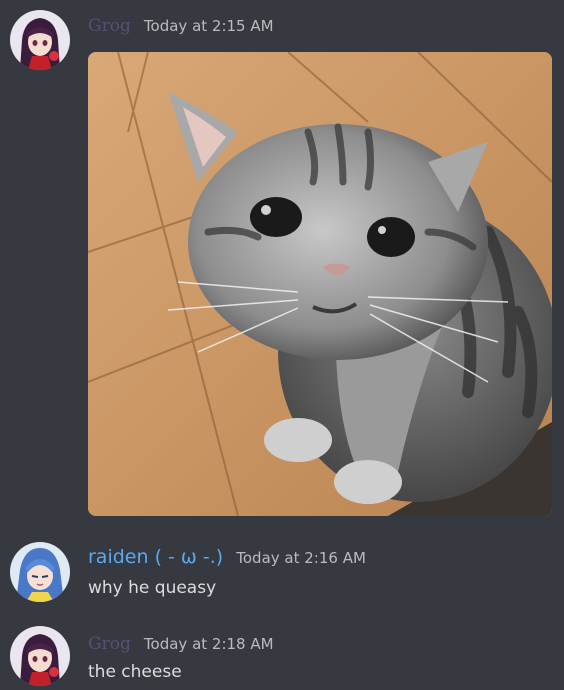 This screenshot has height=690, width=564. I want to click on timestamp: Today at 2:16 AM, so click(301, 558).